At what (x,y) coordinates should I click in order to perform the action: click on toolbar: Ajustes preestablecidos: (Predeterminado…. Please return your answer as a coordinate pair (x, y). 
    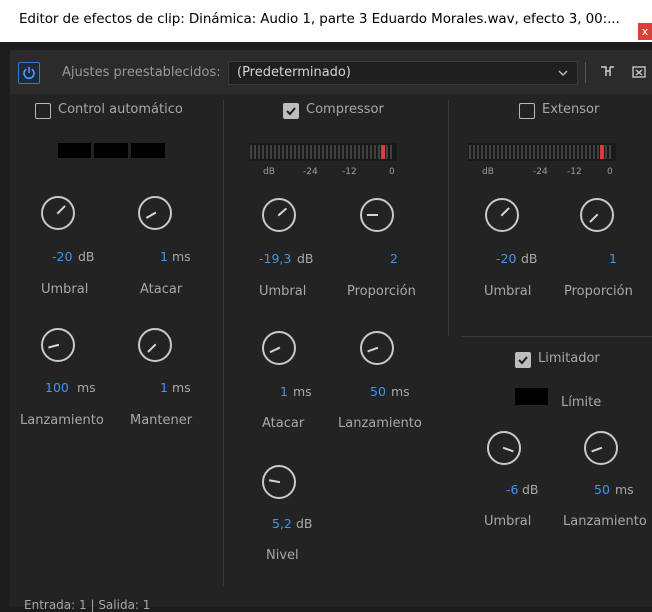
    Looking at the image, I should click on (331, 72).